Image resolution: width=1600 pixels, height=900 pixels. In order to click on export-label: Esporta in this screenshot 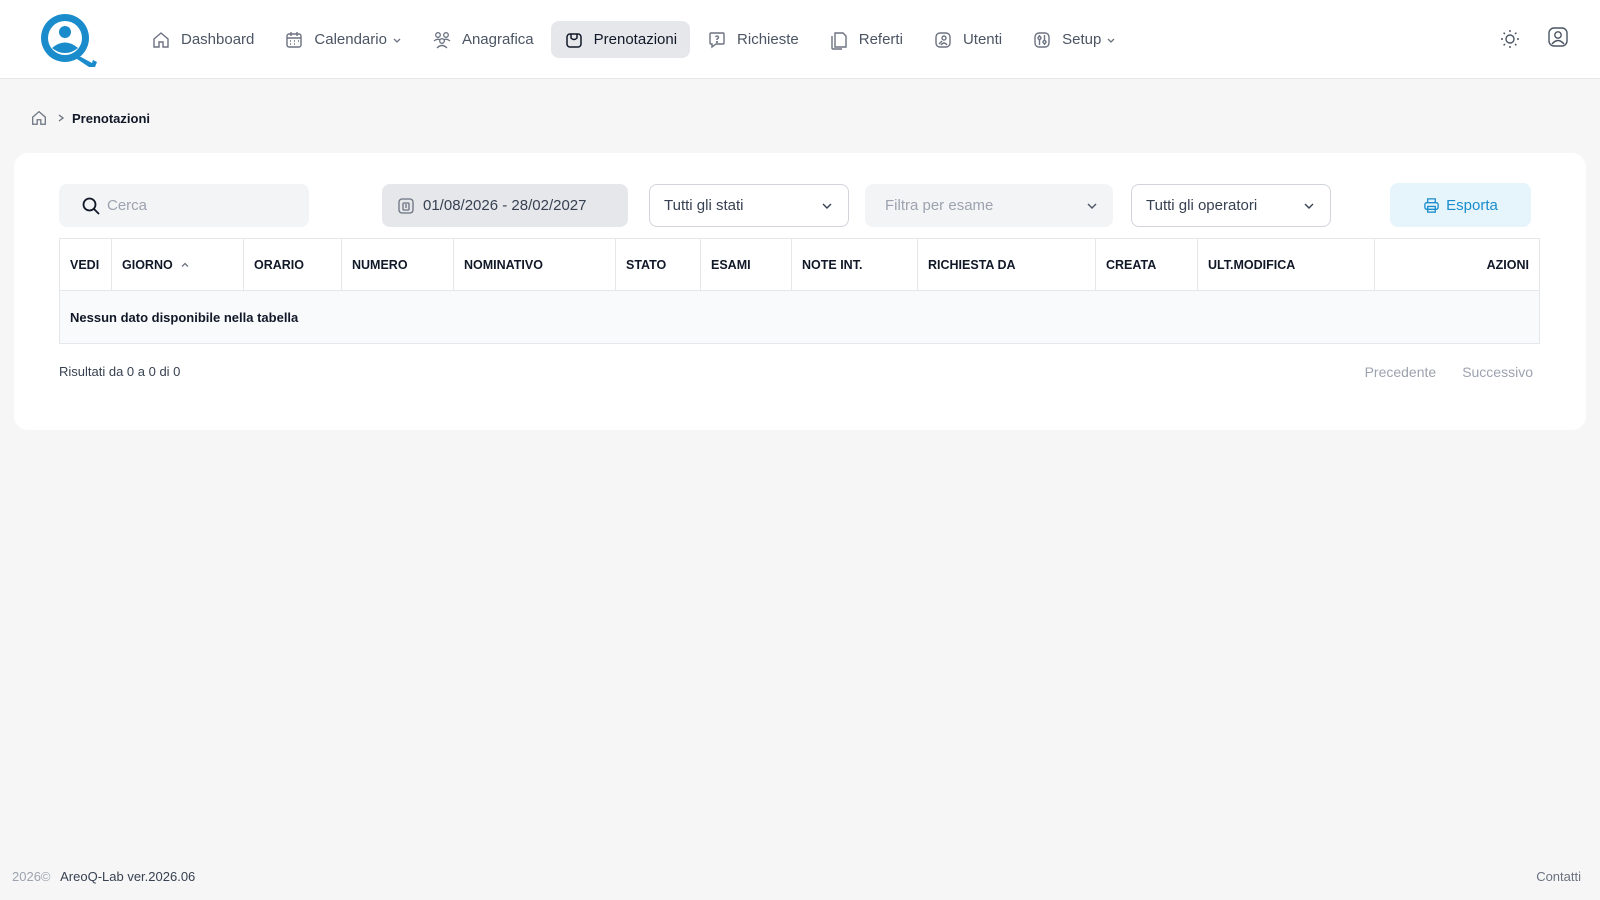, I will do `click(1472, 205)`.